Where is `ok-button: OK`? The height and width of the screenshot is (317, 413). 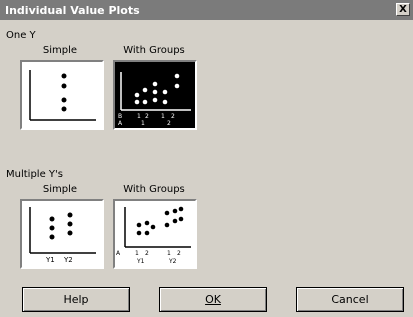 ok-button: OK is located at coordinates (213, 299).